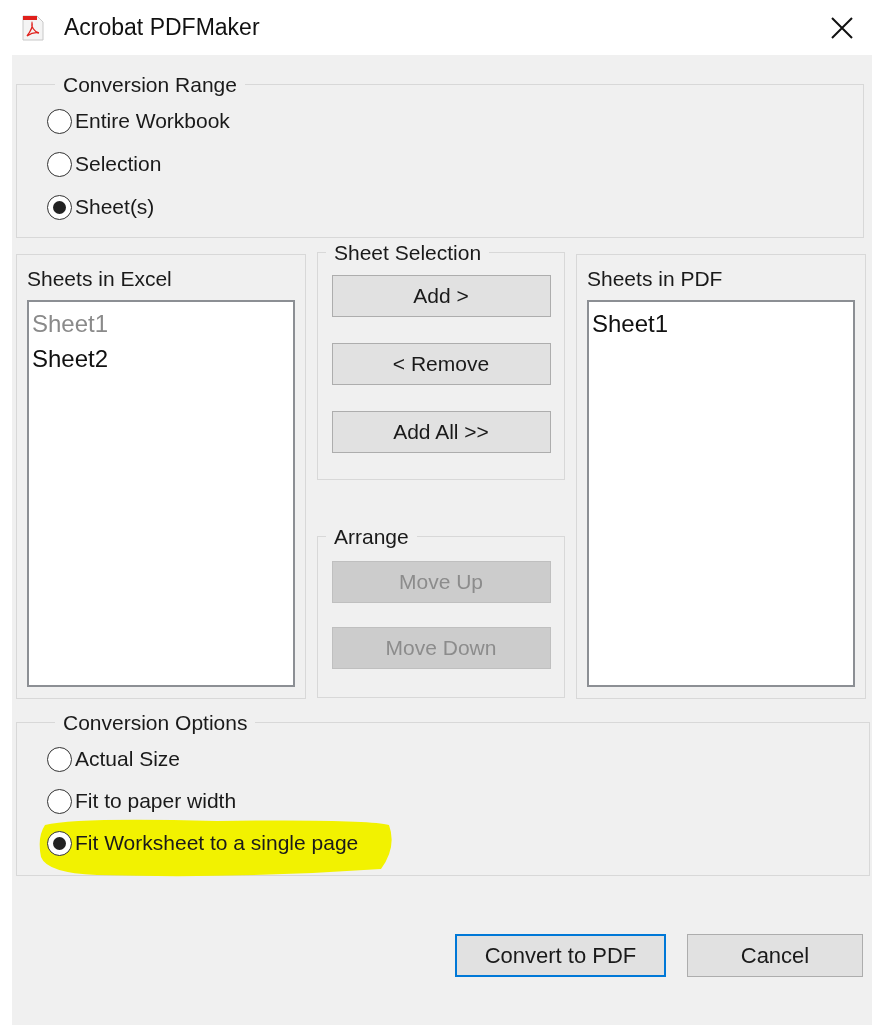 The height and width of the screenshot is (1025, 874). I want to click on dialog-button: Add >, so click(441, 296).